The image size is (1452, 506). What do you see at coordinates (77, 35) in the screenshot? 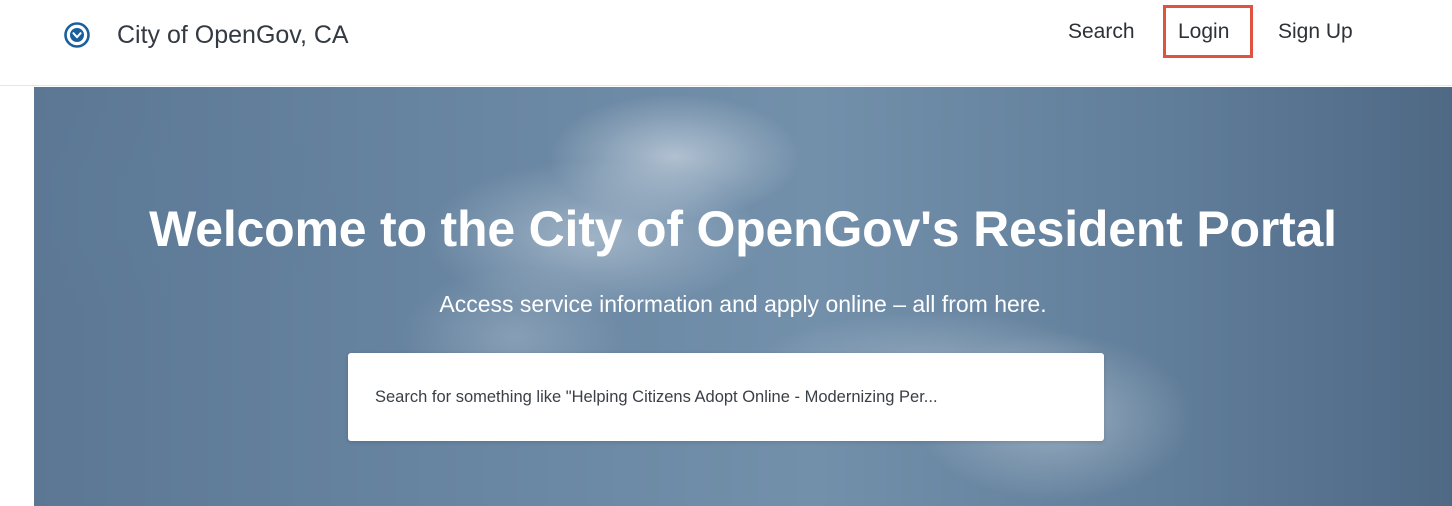
I see `opengov-logo-icon` at bounding box center [77, 35].